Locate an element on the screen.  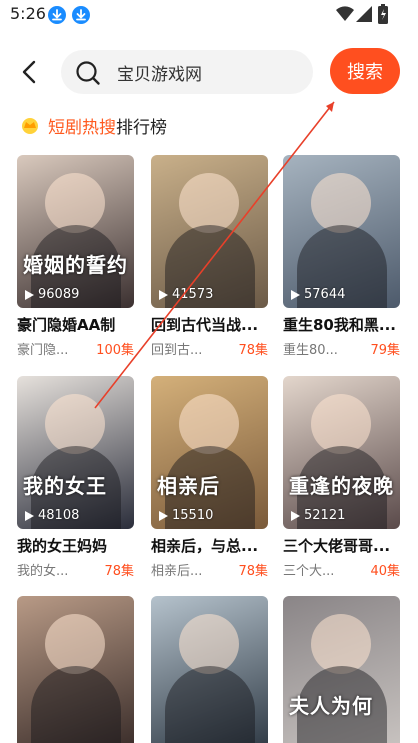
play-count-value: 52121 is located at coordinates (325, 515).